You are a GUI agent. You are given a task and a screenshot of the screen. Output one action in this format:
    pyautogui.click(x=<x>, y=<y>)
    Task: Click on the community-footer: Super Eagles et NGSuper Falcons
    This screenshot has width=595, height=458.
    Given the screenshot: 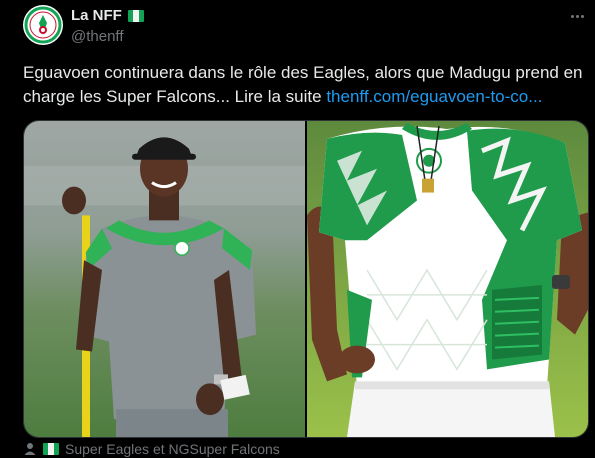 What is the action you would take?
    pyautogui.click(x=151, y=449)
    